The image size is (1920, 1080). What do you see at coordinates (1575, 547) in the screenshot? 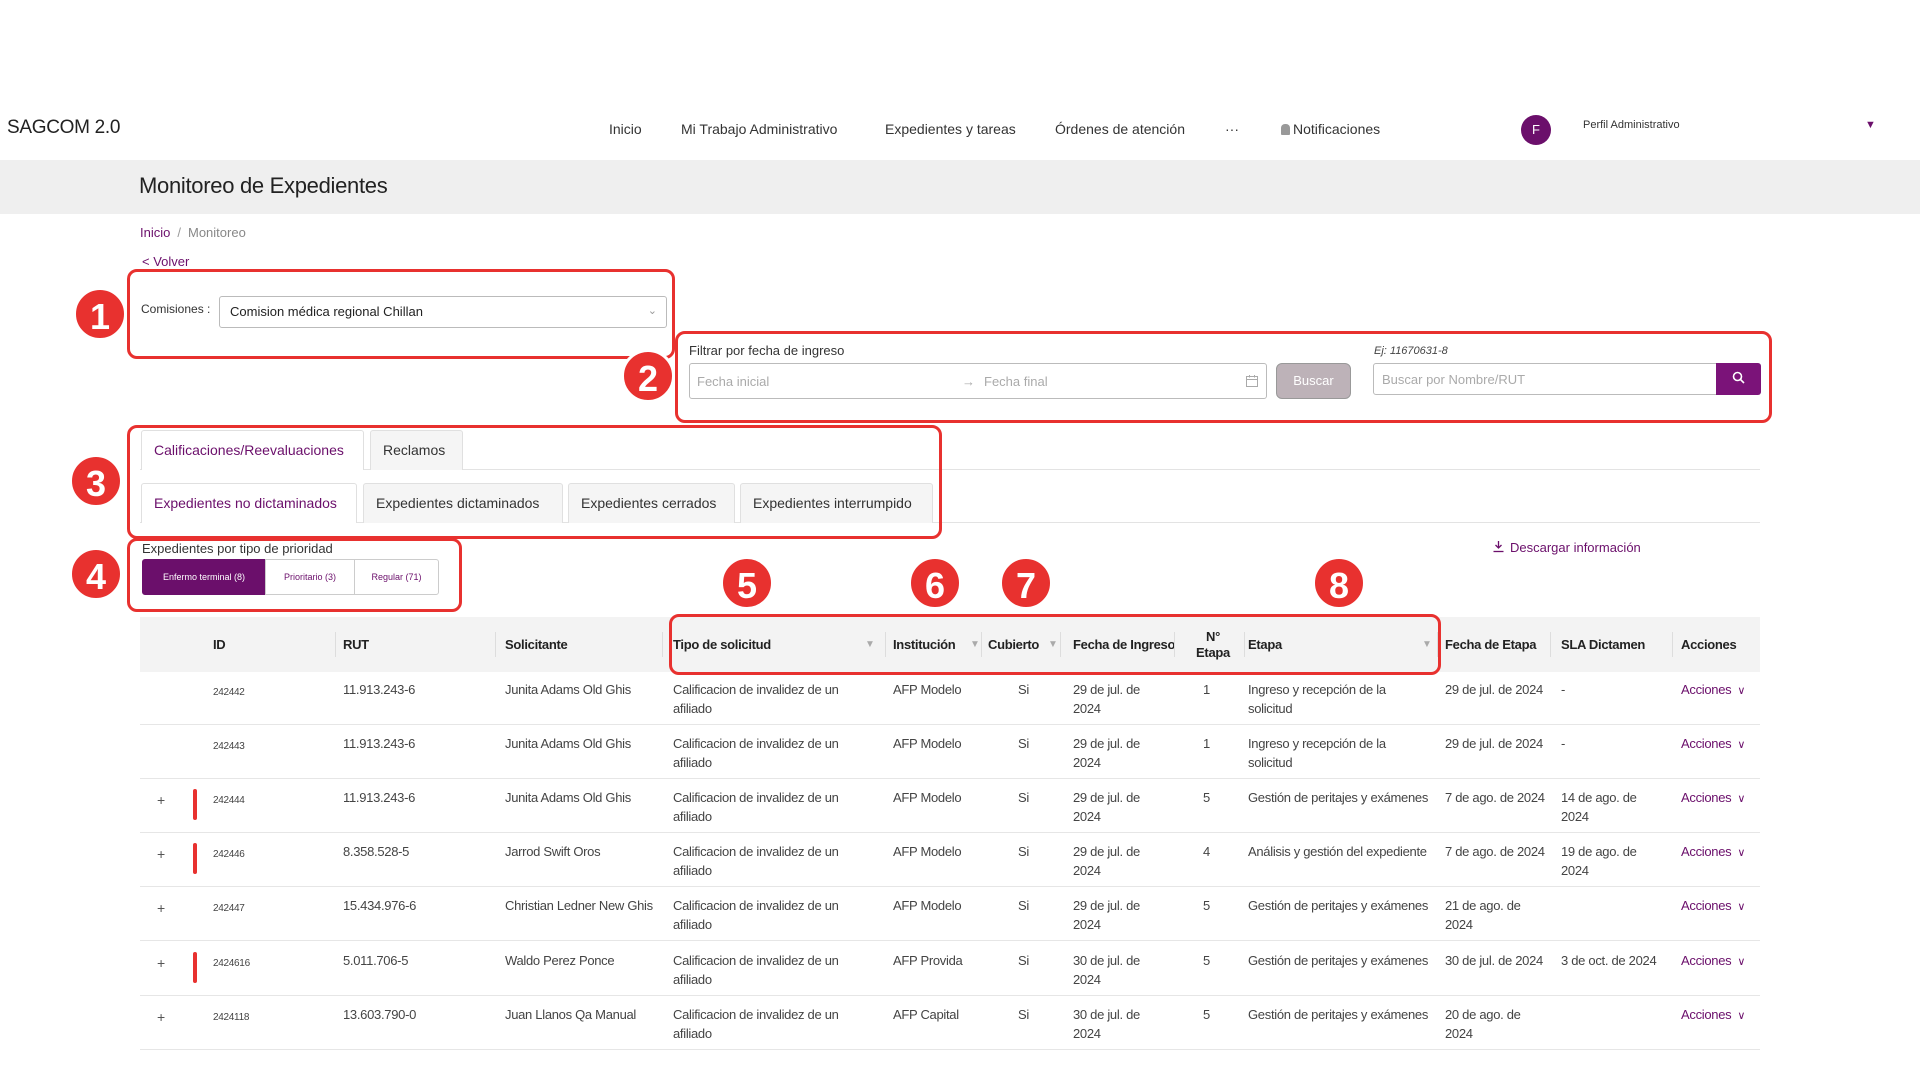
I see `download-label: Descargar información` at bounding box center [1575, 547].